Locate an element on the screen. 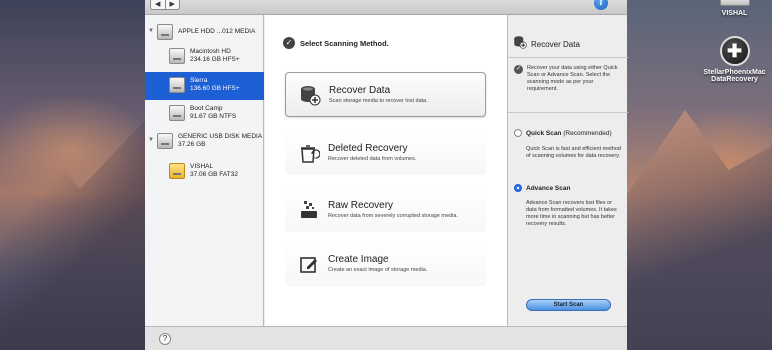 Image resolution: width=772 pixels, height=350 pixels. desktop-app-stellar: ✚ StellarPhoenixMac DataRecovery is located at coordinates (734, 59).